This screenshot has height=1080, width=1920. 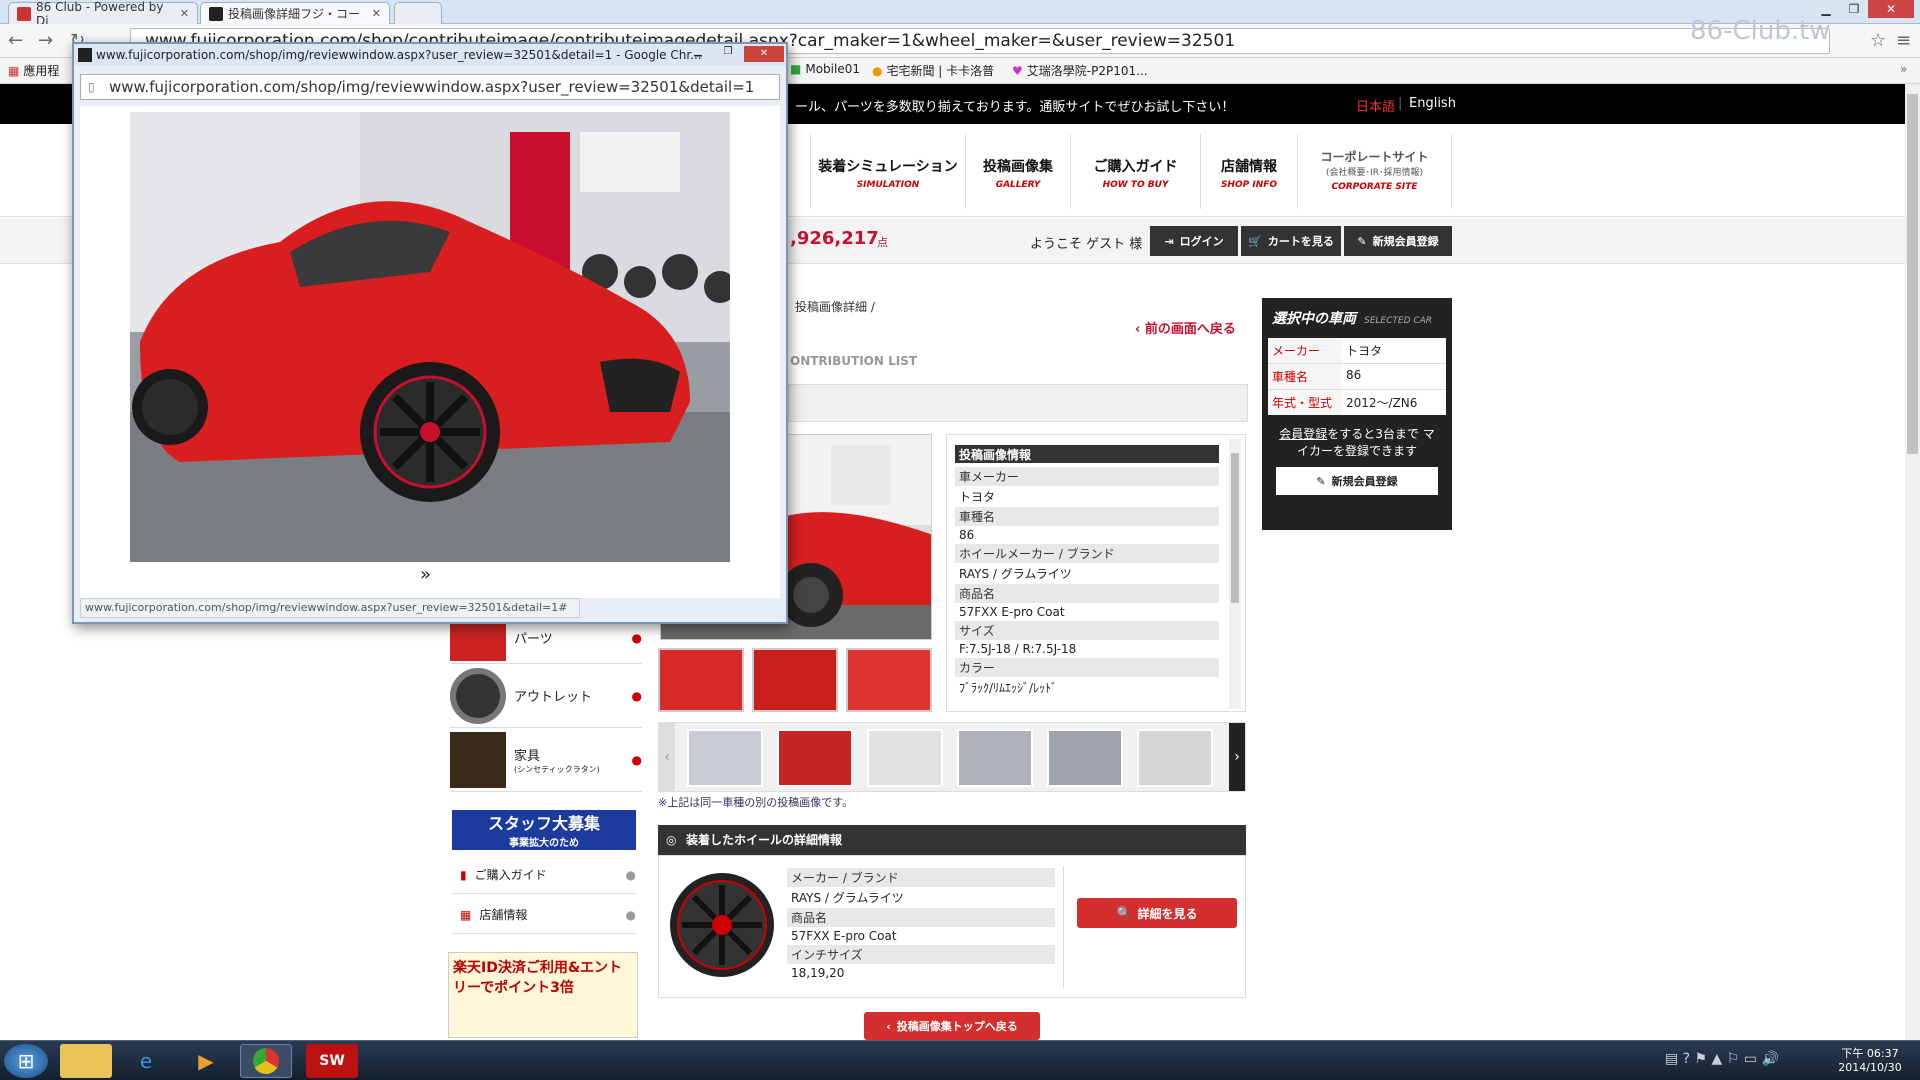 What do you see at coordinates (15, 40) in the screenshot?
I see `back-icon: ←` at bounding box center [15, 40].